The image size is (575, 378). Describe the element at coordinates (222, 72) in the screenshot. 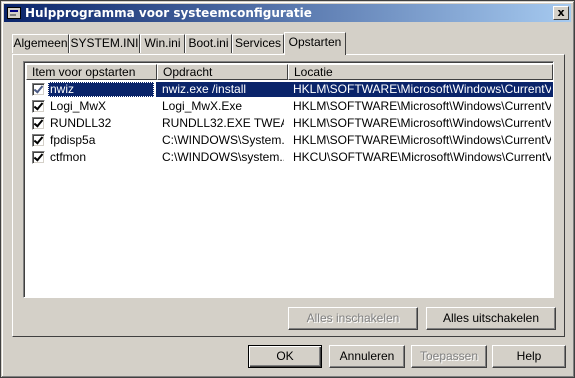

I see `column-header-command: Opdracht` at that location.